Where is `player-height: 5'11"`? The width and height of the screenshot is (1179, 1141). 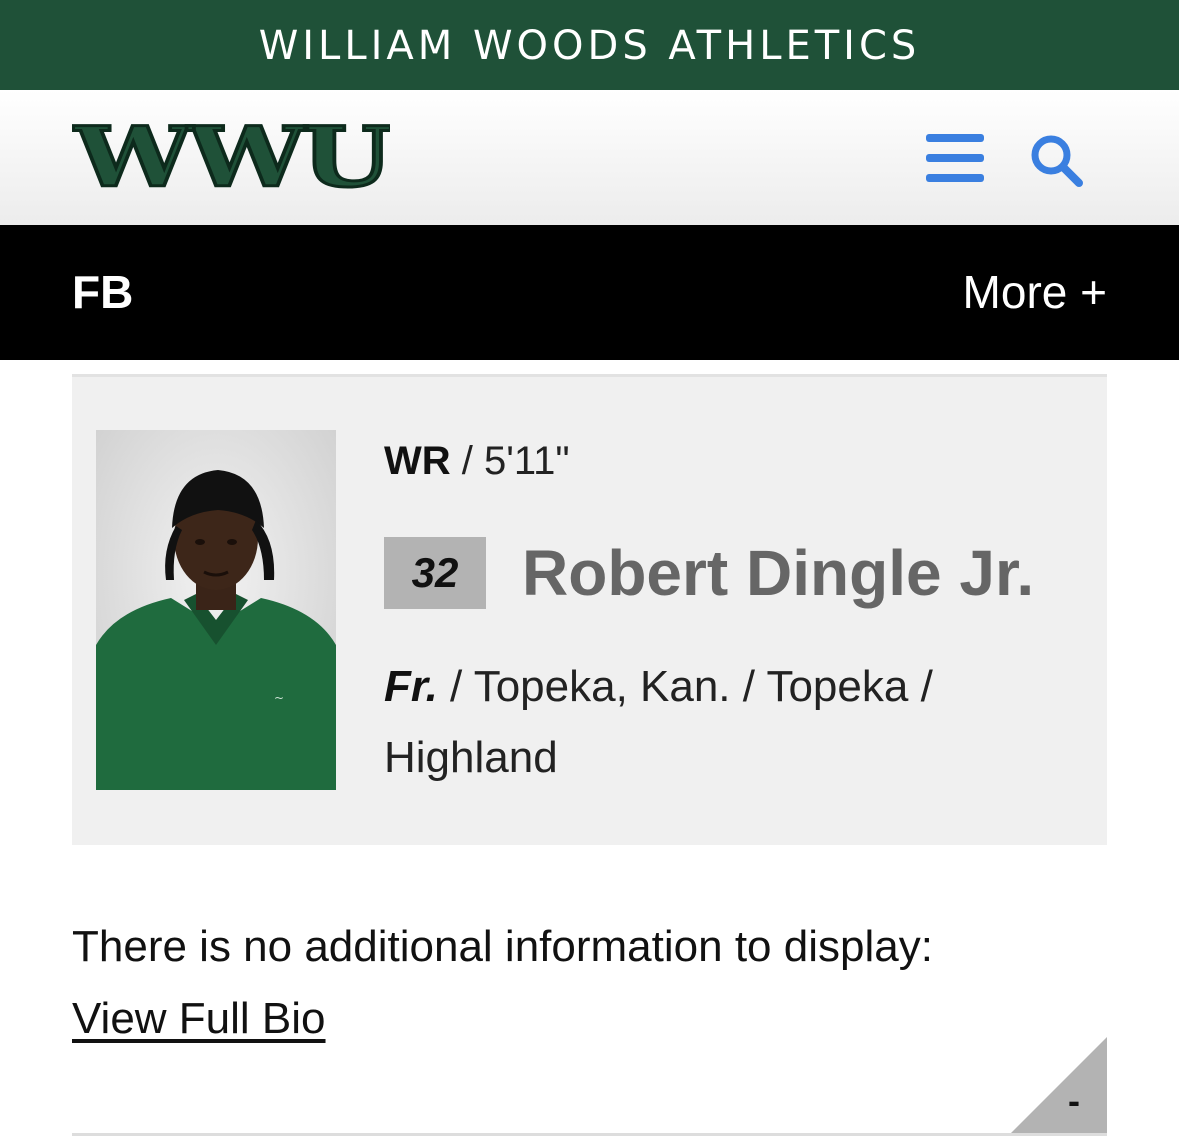 player-height: 5'11" is located at coordinates (527, 461).